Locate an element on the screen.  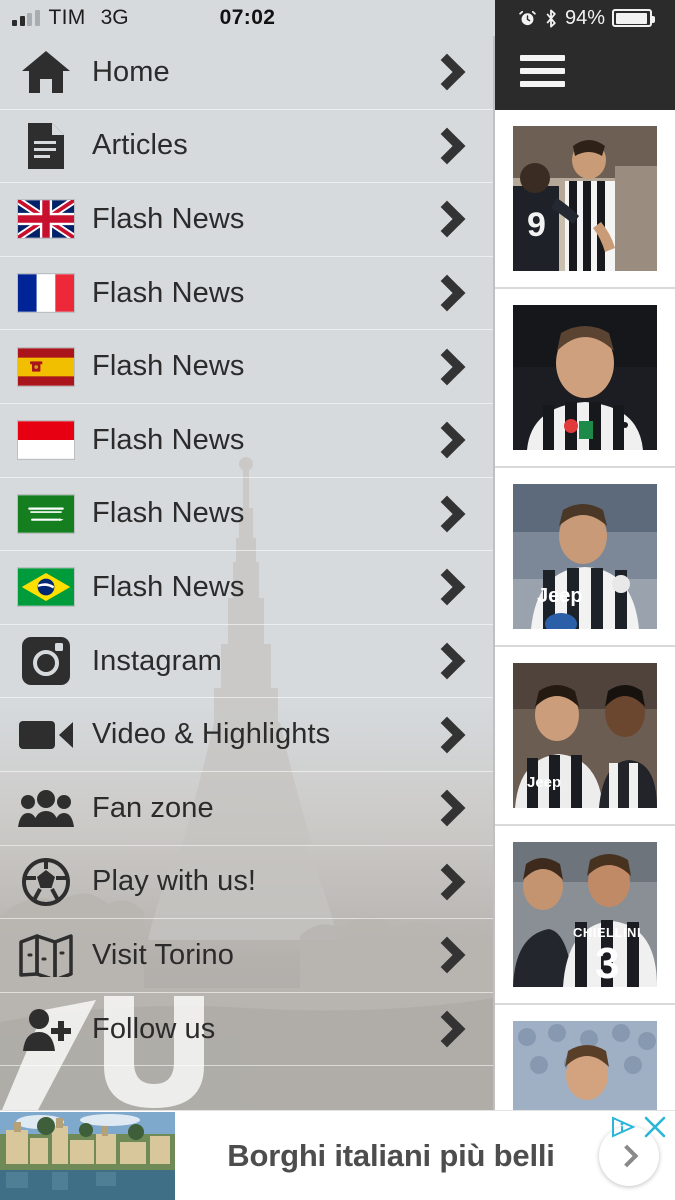
sidebar-item-fan-zone: Fan zone is located at coordinates (246, 809).